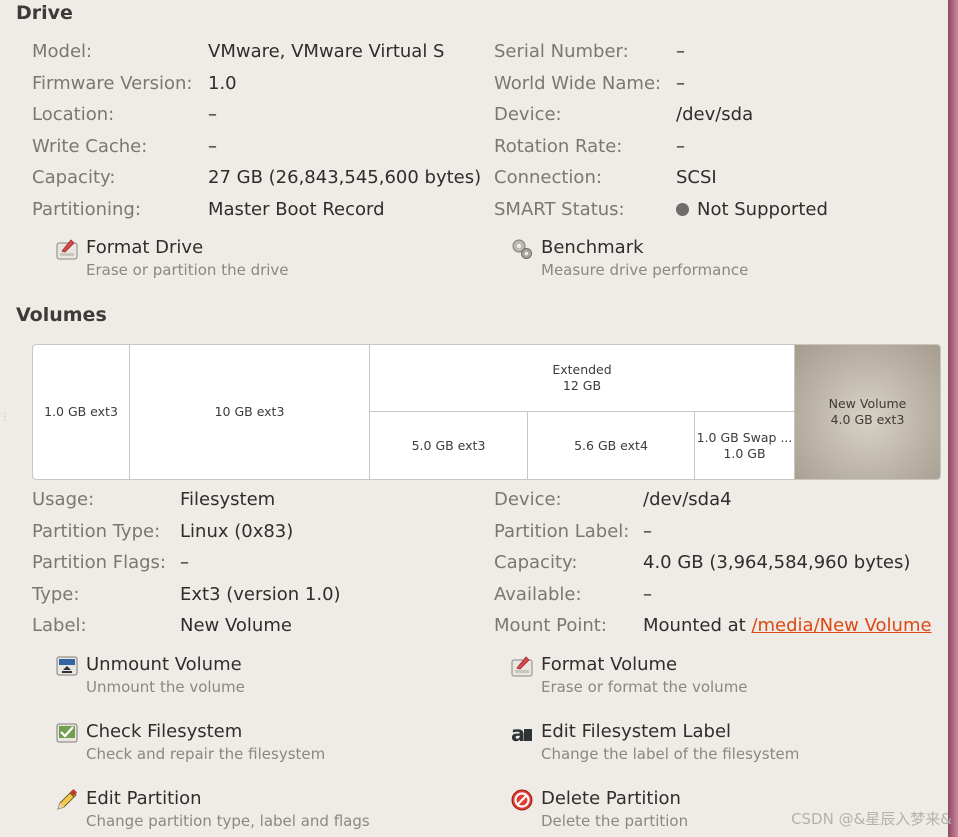 The width and height of the screenshot is (958, 837). Describe the element at coordinates (599, 809) in the screenshot. I see `delete-partition-button: Delete Partition Delete the partition` at that location.